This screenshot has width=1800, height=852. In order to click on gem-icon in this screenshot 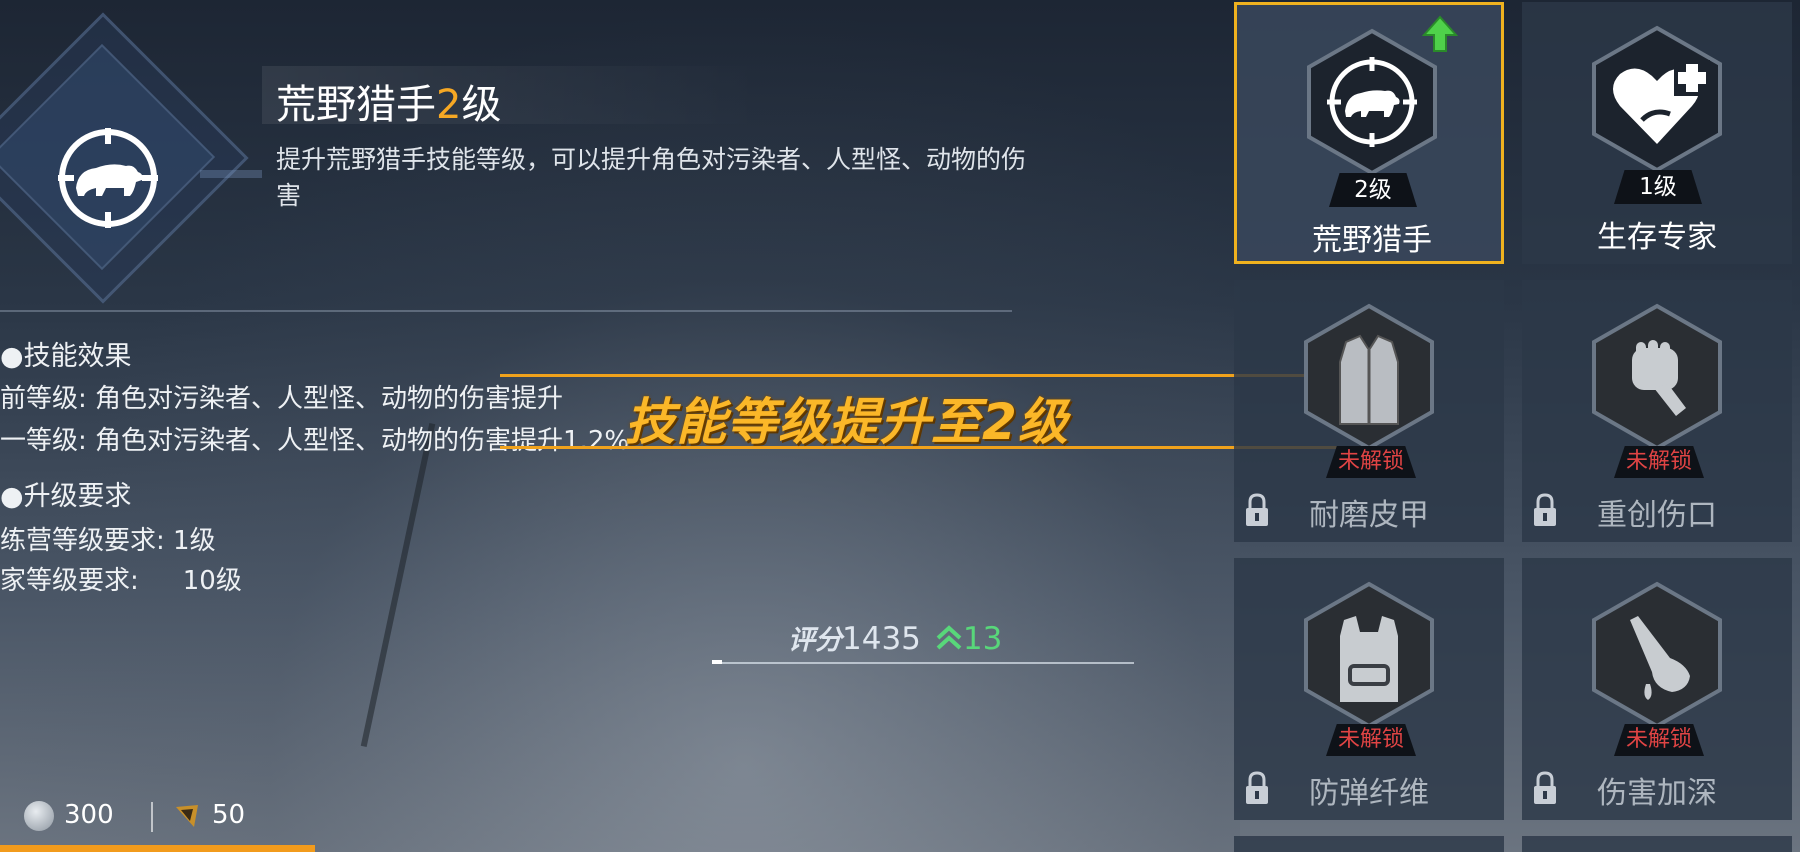, I will do `click(187, 815)`.